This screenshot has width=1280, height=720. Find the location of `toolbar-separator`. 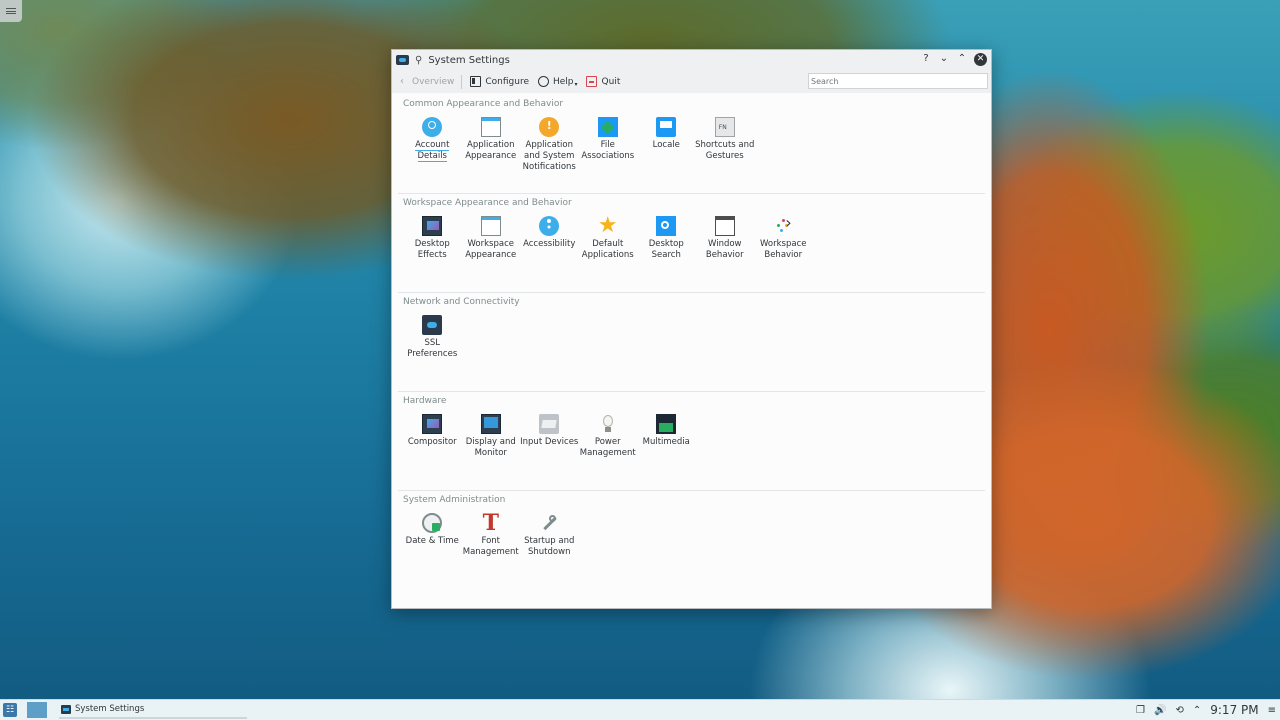

toolbar-separator is located at coordinates (462, 81).